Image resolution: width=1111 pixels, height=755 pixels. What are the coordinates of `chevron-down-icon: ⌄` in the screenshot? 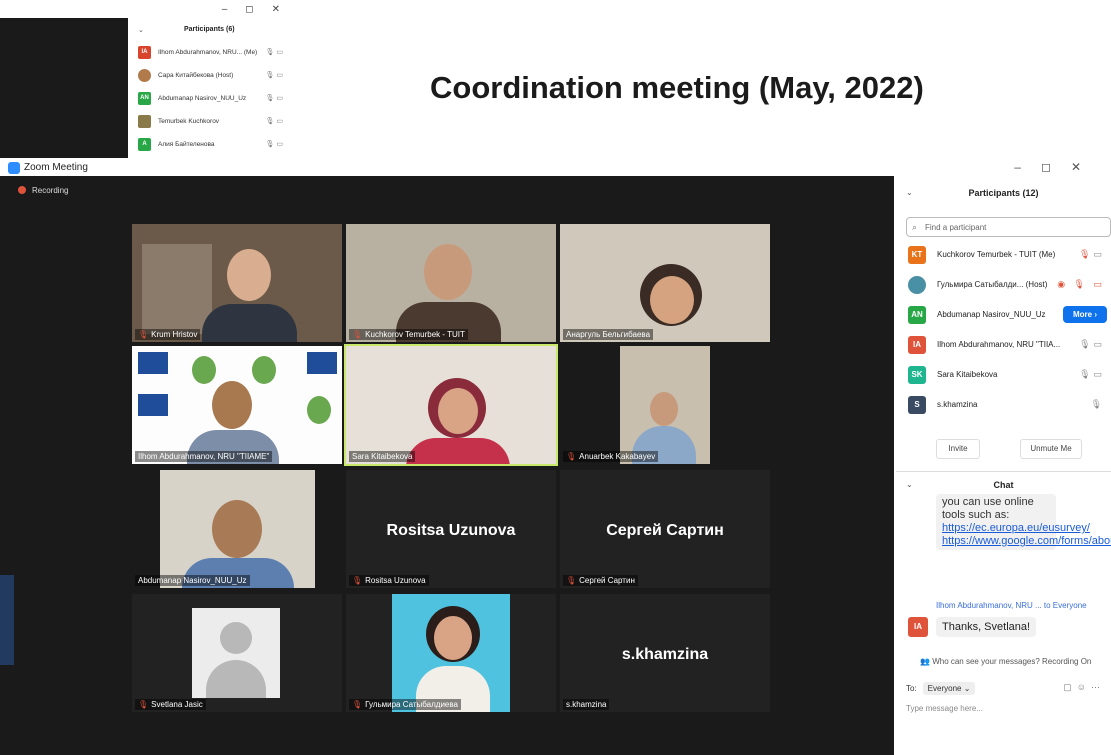 It's located at (141, 30).